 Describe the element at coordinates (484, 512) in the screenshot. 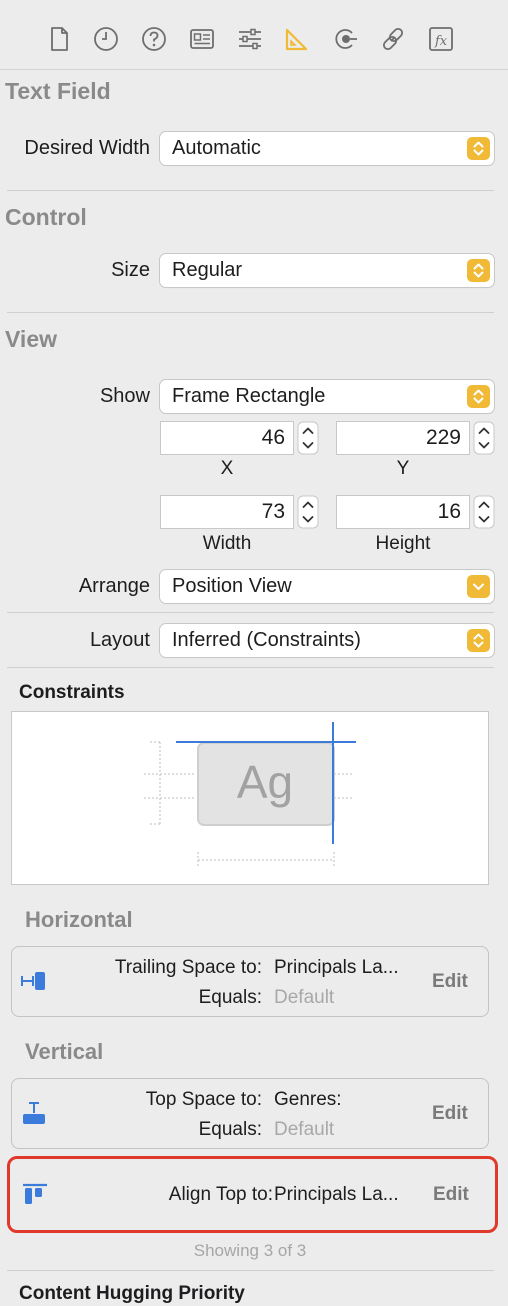

I see `height-stepper` at that location.